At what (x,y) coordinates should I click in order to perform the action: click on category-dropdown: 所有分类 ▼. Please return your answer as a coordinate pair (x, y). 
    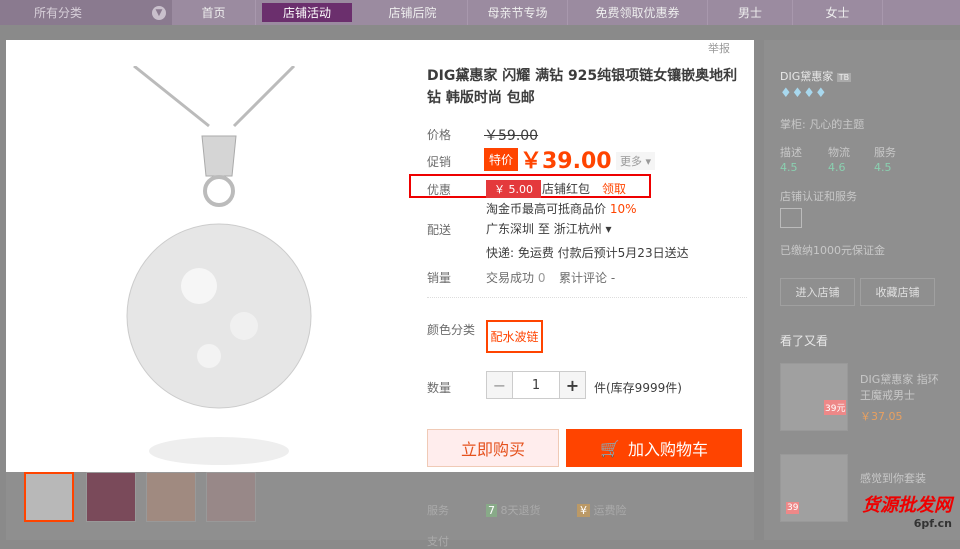
    Looking at the image, I should click on (86, 12).